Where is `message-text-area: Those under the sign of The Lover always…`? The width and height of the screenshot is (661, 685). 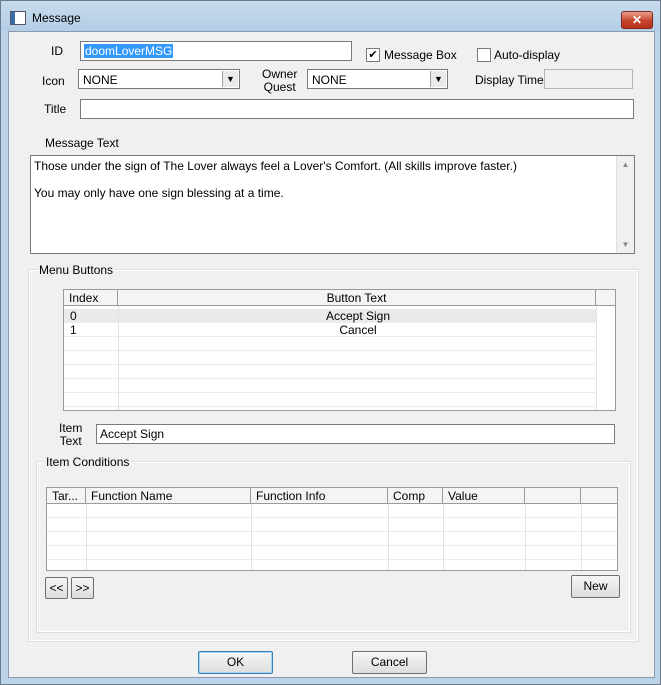
message-text-area: Those under the sign of The Lover always… is located at coordinates (332, 204).